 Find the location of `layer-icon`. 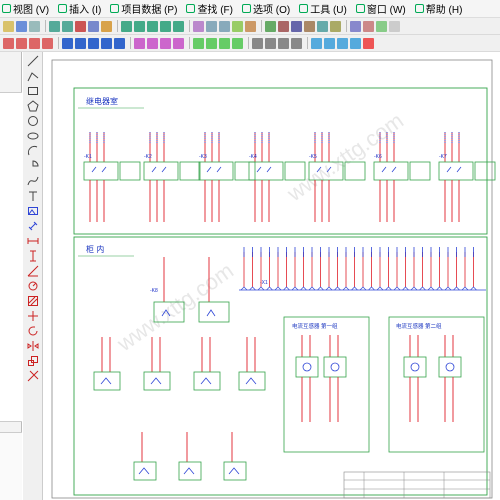

layer-icon is located at coordinates (237, 26).